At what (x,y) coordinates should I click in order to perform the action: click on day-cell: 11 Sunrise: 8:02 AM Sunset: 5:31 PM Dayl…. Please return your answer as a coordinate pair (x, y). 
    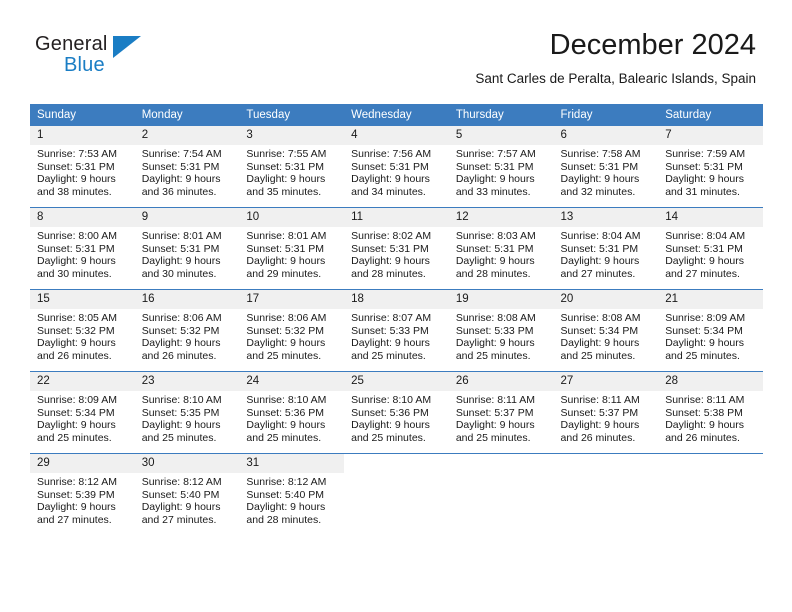
    Looking at the image, I should click on (396, 248).